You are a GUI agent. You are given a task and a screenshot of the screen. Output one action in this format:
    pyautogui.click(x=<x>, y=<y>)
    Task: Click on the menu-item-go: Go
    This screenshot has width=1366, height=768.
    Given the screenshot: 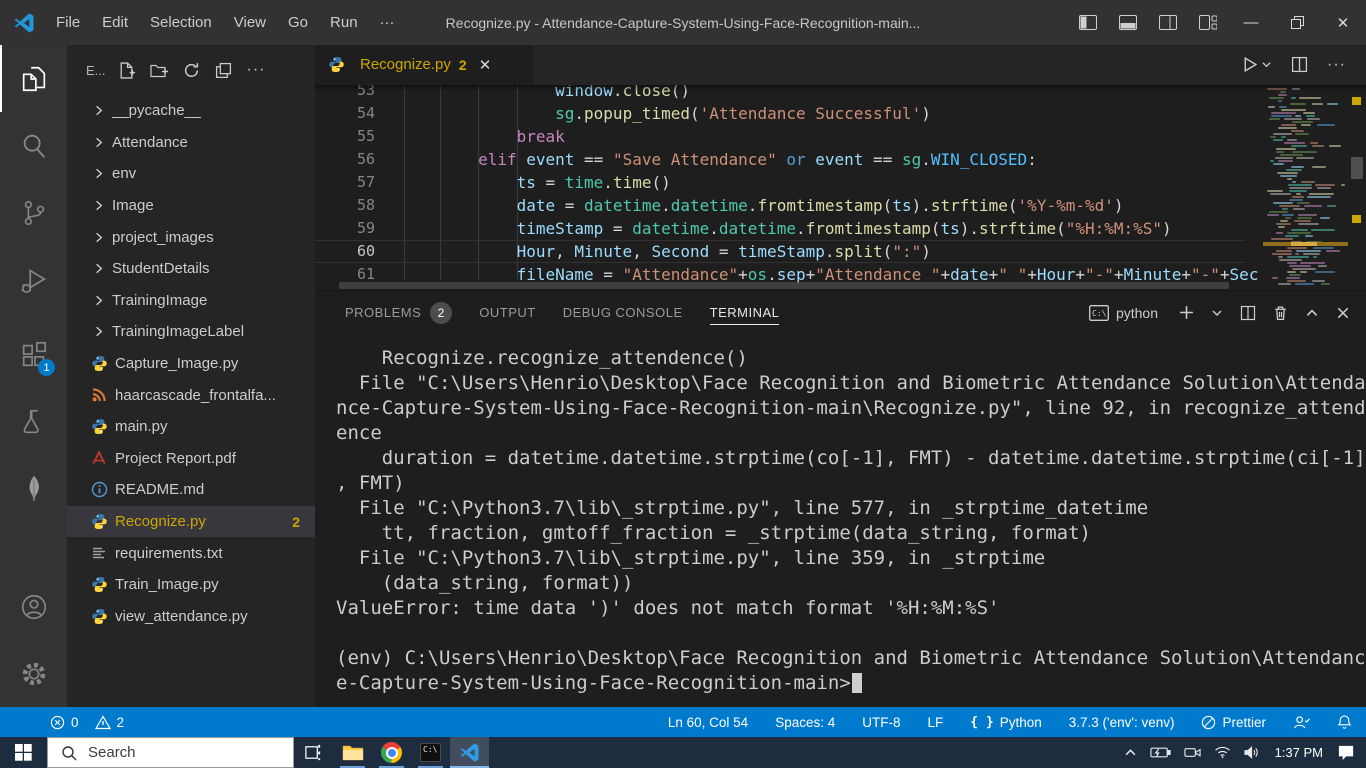 What is the action you would take?
    pyautogui.click(x=298, y=22)
    